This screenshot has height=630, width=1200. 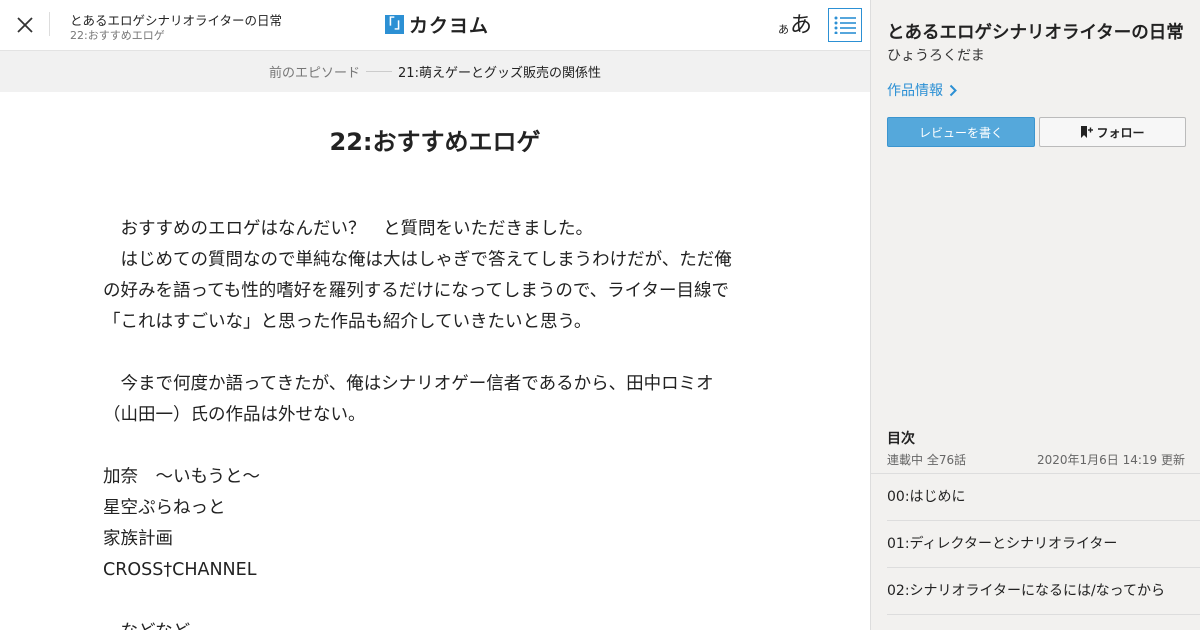 What do you see at coordinates (783, 29) in the screenshot?
I see `font-size-small-glyph: あ` at bounding box center [783, 29].